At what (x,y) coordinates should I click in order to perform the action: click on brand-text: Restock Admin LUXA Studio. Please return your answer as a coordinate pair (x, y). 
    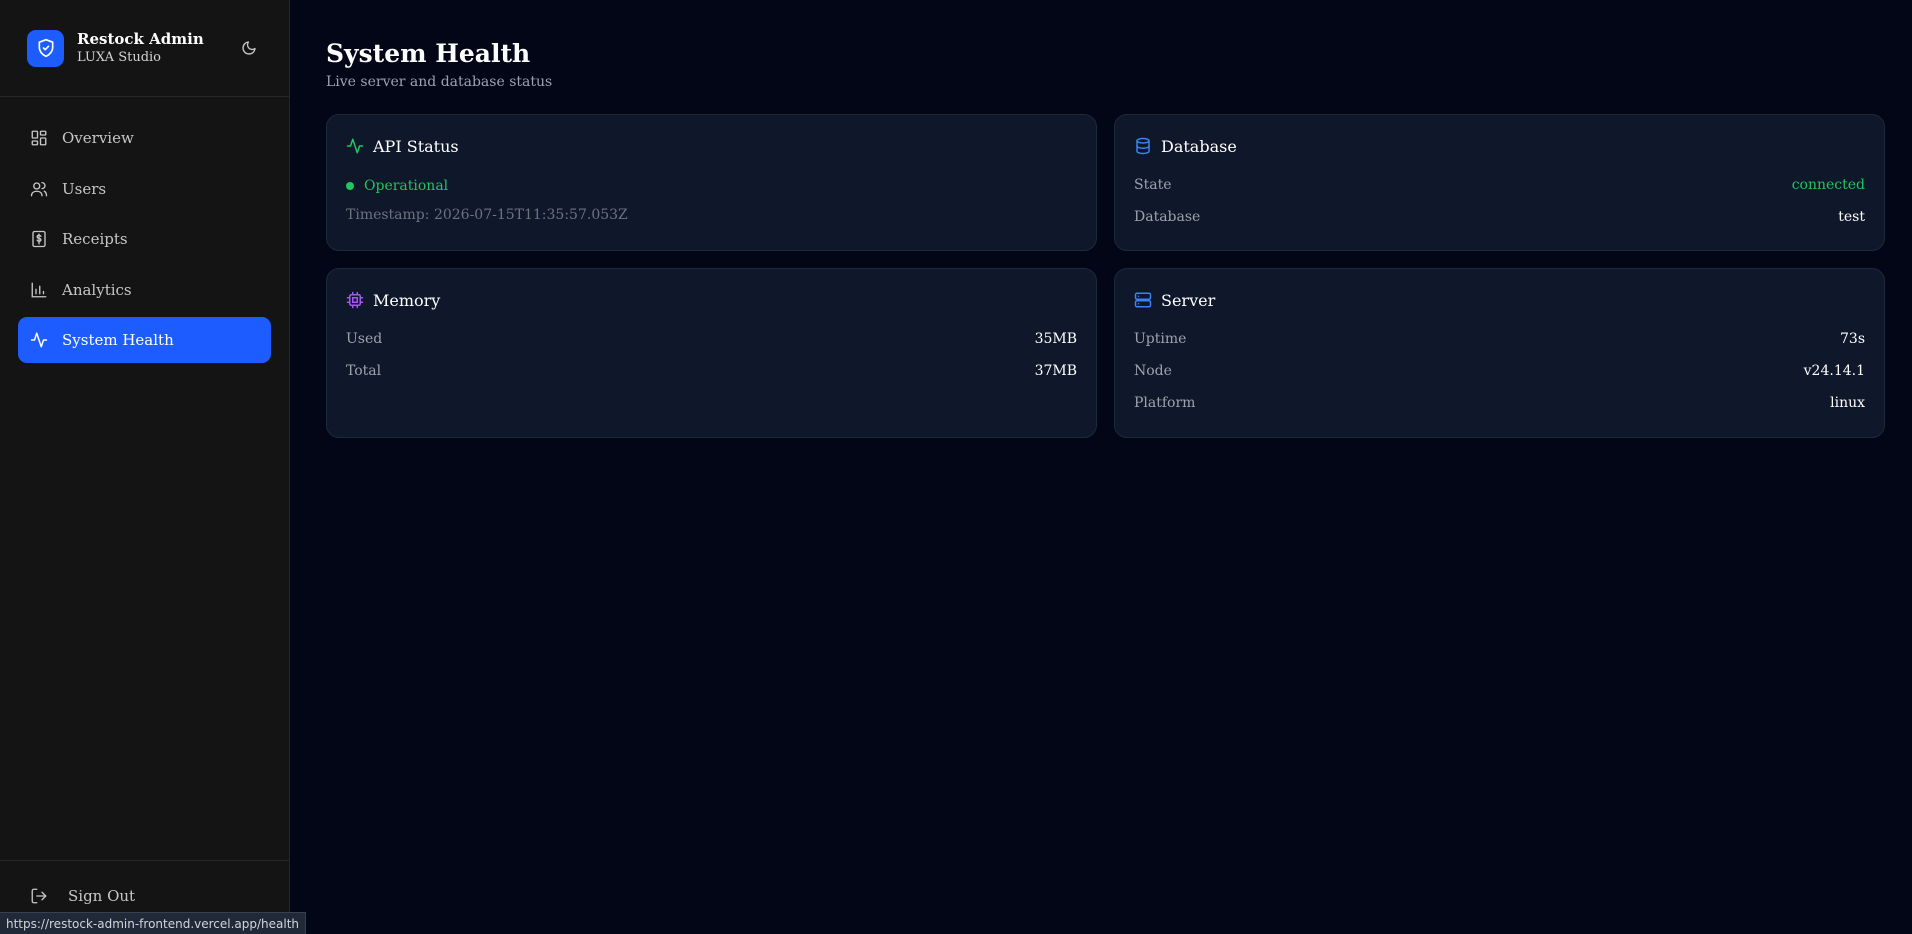
    Looking at the image, I should click on (140, 48).